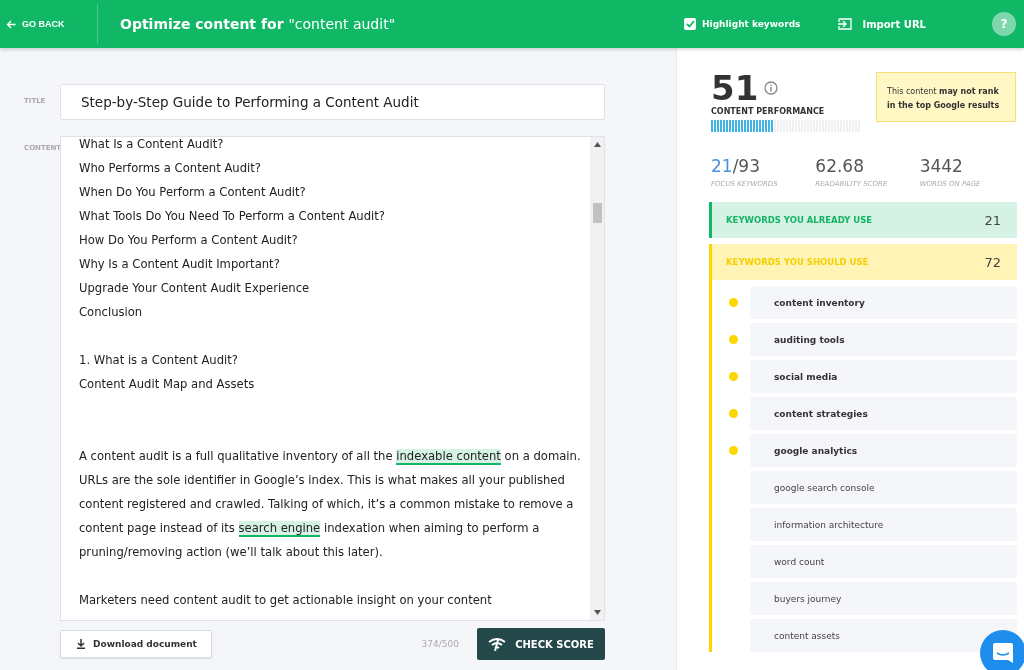 The image size is (1024, 670). Describe the element at coordinates (883, 339) in the screenshot. I see `keyword-item: auditing tools` at that location.